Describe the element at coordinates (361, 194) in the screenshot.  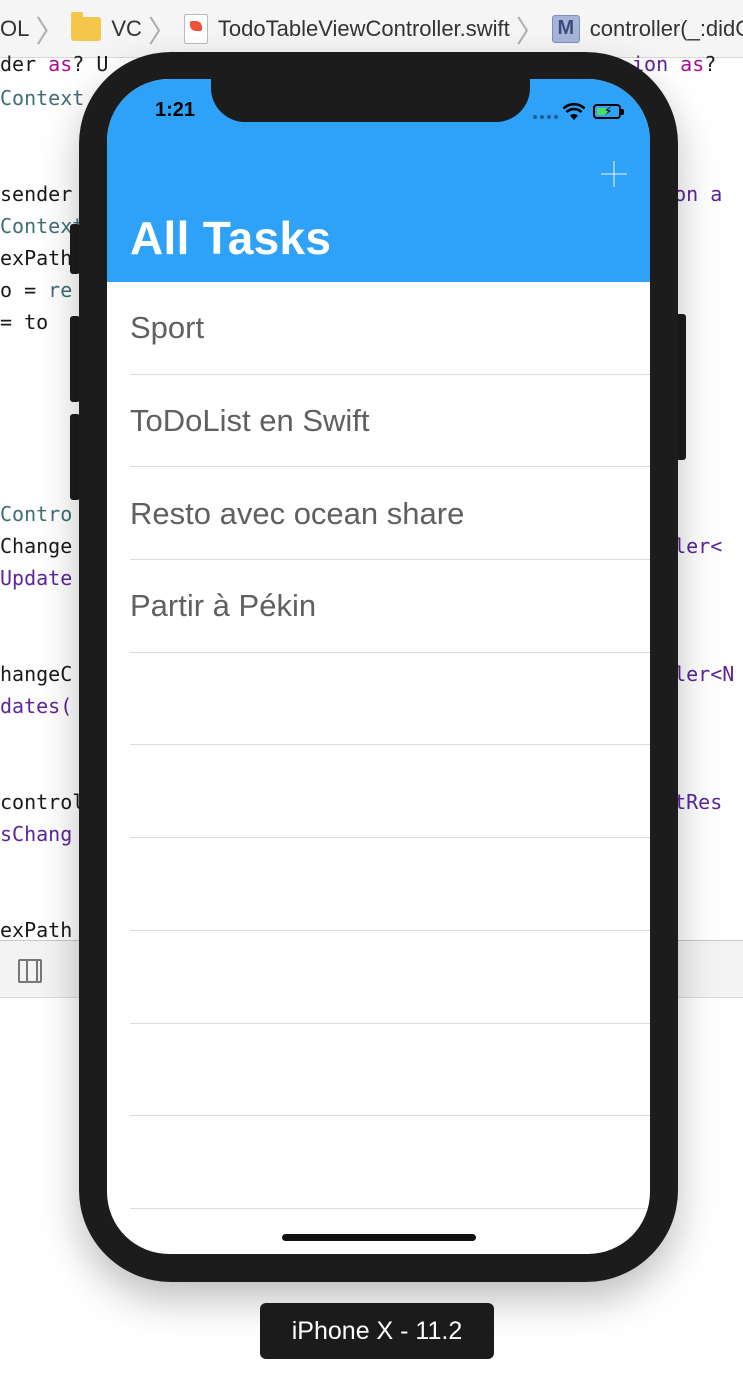
I see `code-line: sender tion a` at that location.